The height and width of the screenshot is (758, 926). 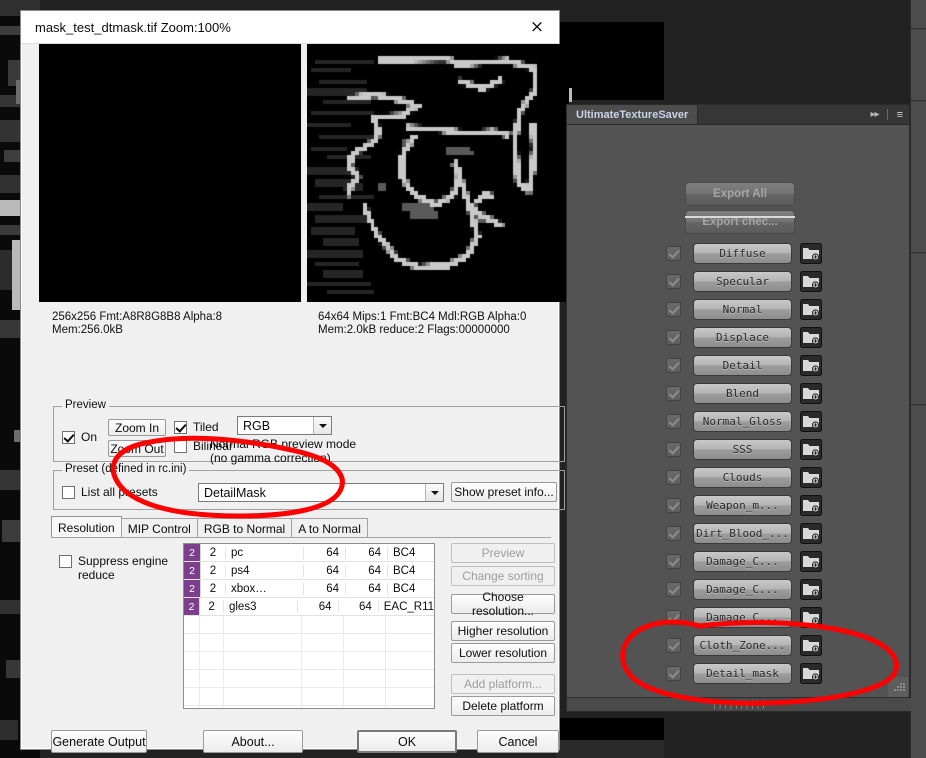 What do you see at coordinates (137, 448) in the screenshot?
I see `zoom-out-button: Zoom Out` at bounding box center [137, 448].